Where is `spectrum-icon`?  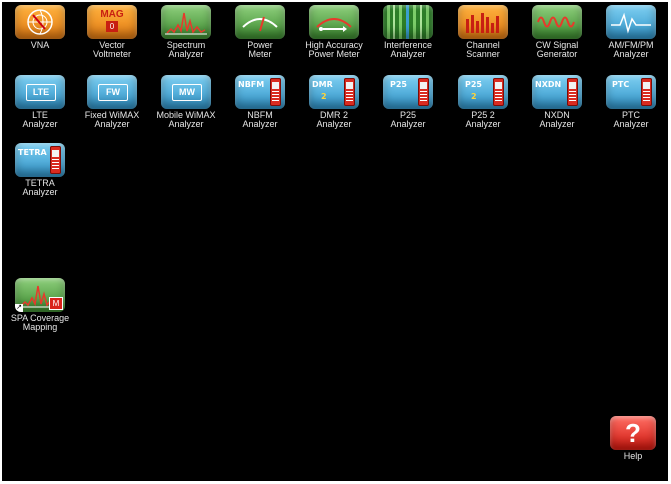
spectrum-icon is located at coordinates (186, 22).